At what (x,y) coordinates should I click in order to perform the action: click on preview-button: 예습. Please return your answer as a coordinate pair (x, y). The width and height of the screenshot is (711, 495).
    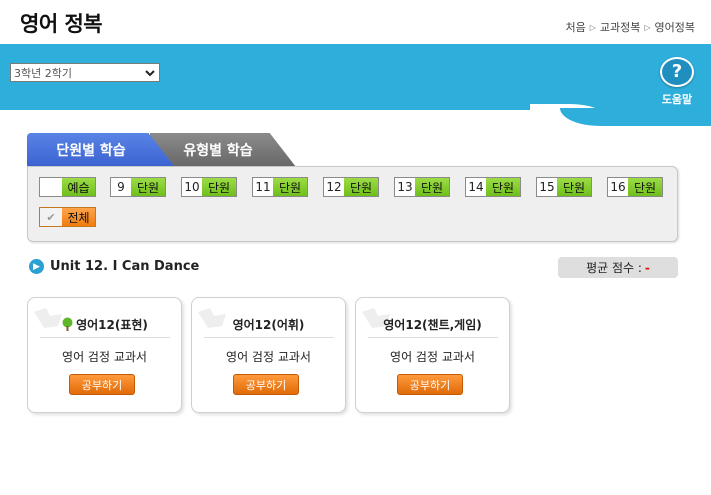
    Looking at the image, I should click on (67, 187).